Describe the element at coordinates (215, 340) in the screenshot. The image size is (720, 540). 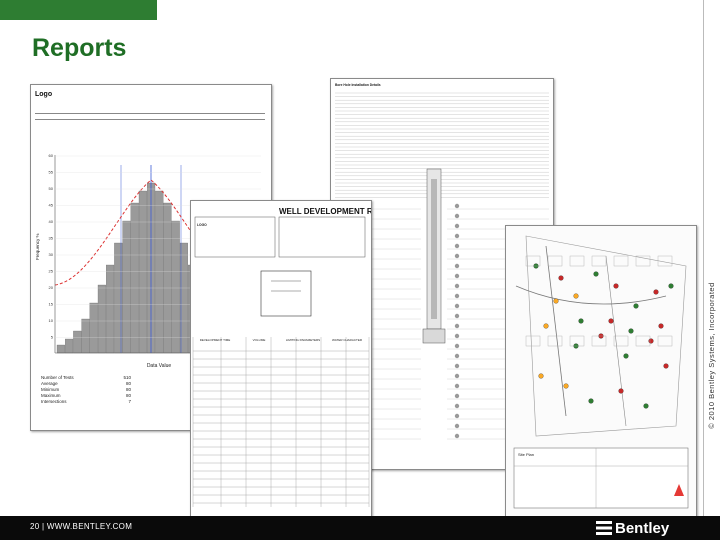
I see `table-header-cell: DEVELOPMENT TIME` at that location.